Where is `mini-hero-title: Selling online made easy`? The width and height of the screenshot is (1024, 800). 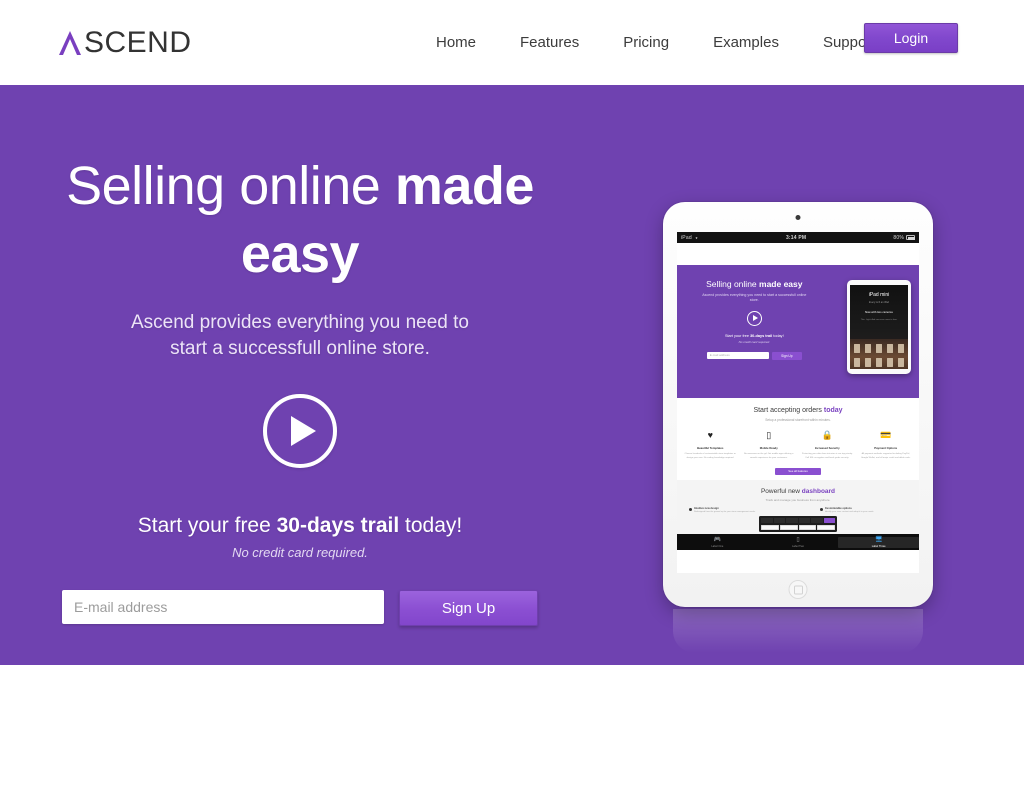
mini-hero-title: Selling online made easy is located at coordinates (754, 284).